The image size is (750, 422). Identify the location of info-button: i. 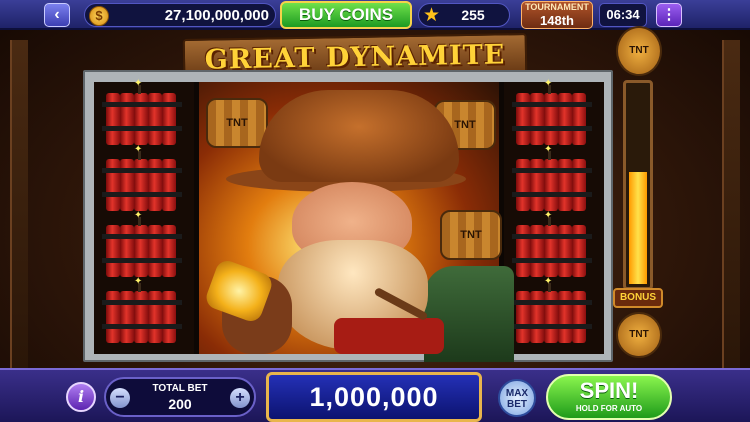
(81, 397).